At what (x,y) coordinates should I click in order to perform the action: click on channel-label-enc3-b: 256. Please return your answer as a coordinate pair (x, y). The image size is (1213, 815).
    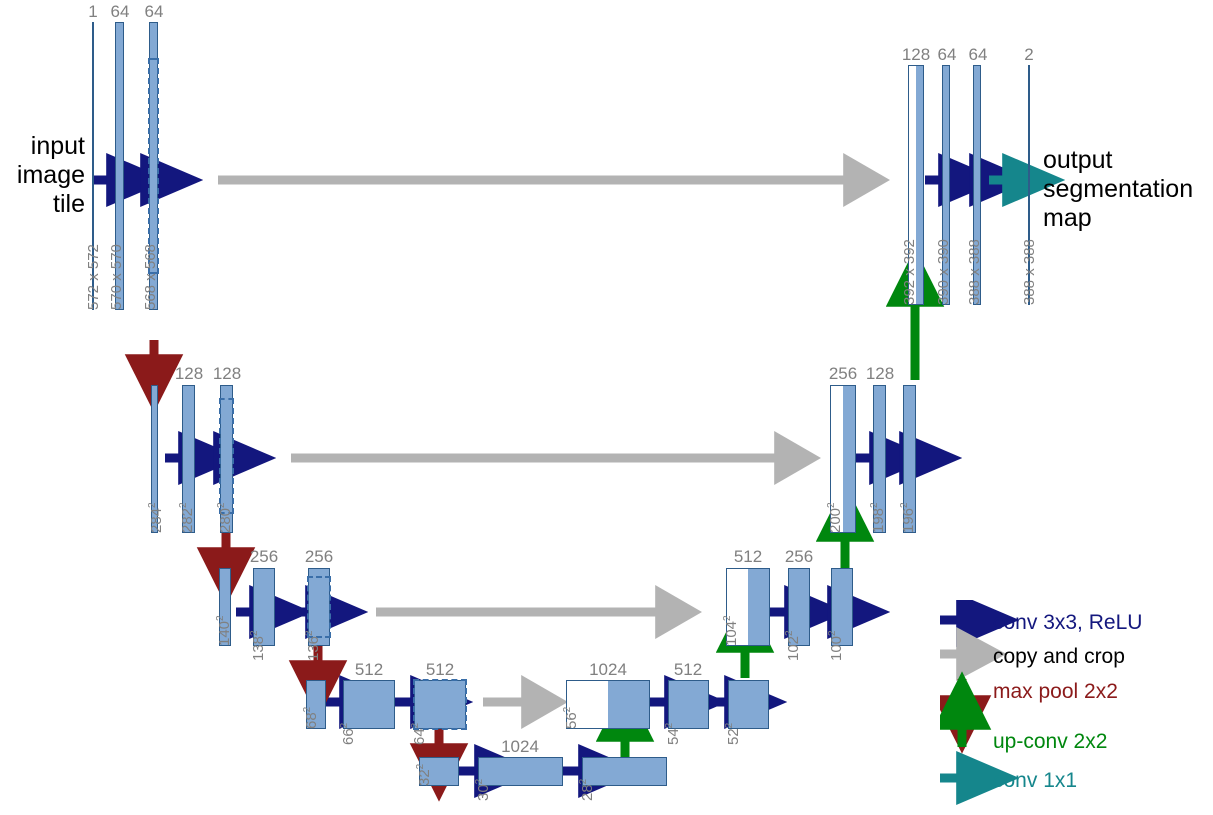
    Looking at the image, I should click on (319, 556).